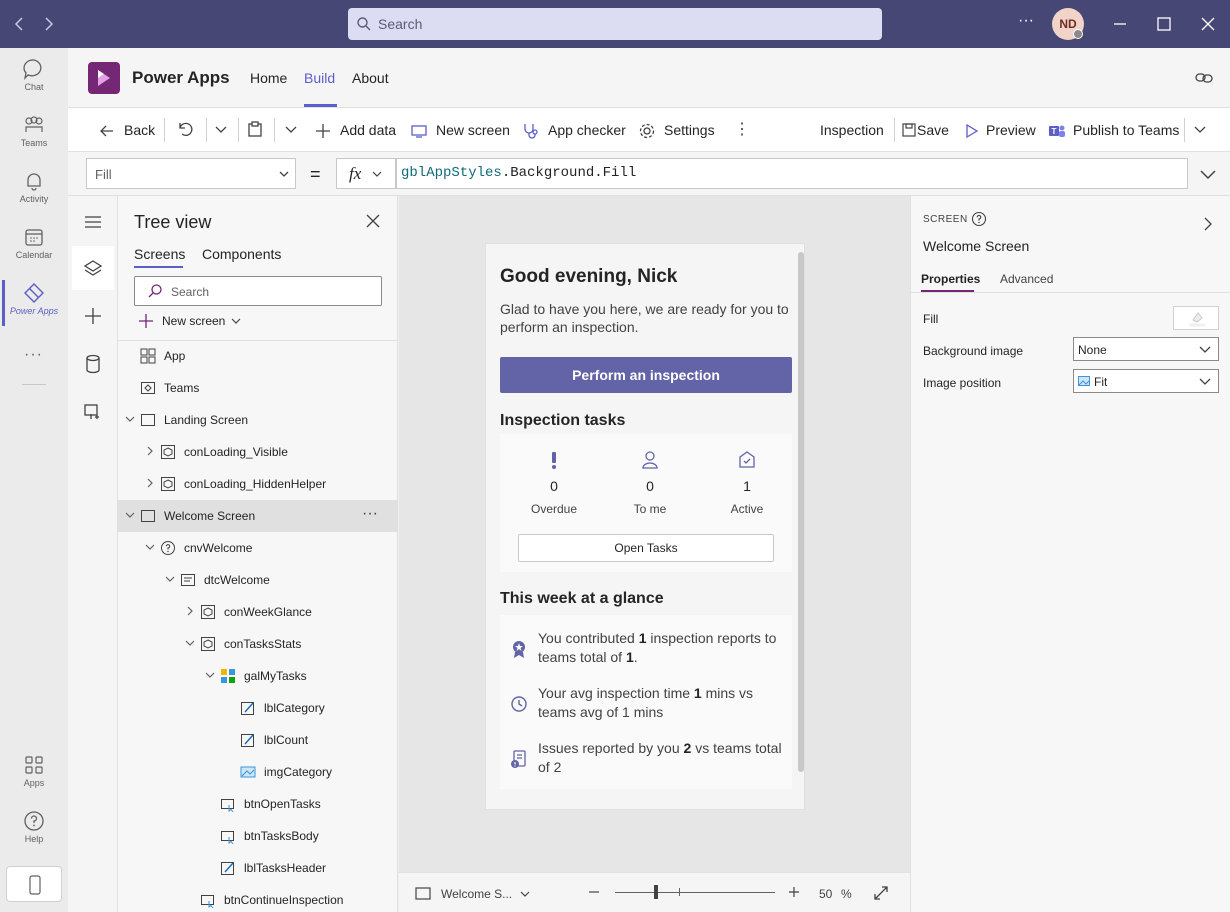 Image resolution: width=1230 pixels, height=912 pixels. I want to click on zoom-slider, so click(695, 892).